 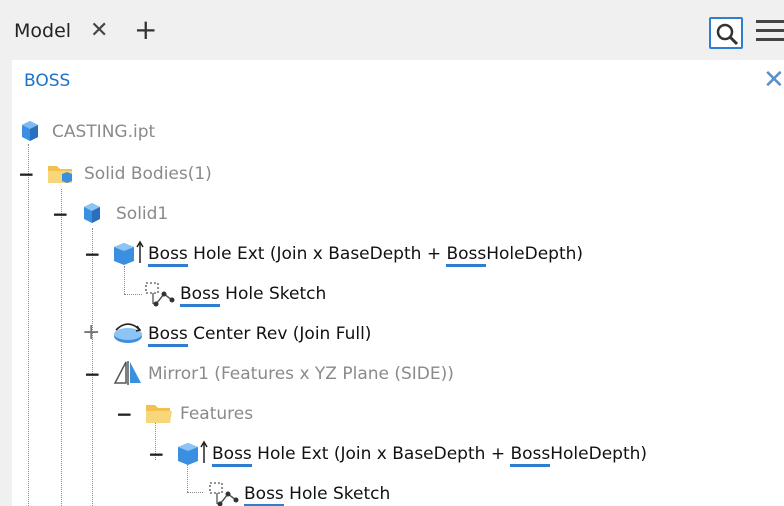 I want to click on solid-body-icon, so click(x=92, y=213).